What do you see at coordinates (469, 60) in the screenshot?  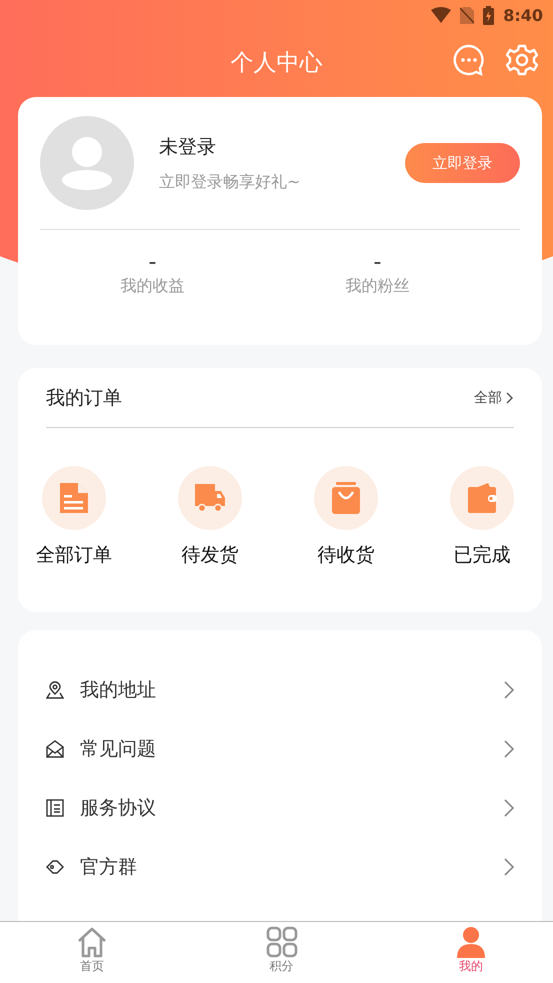 I see `chat-icon` at bounding box center [469, 60].